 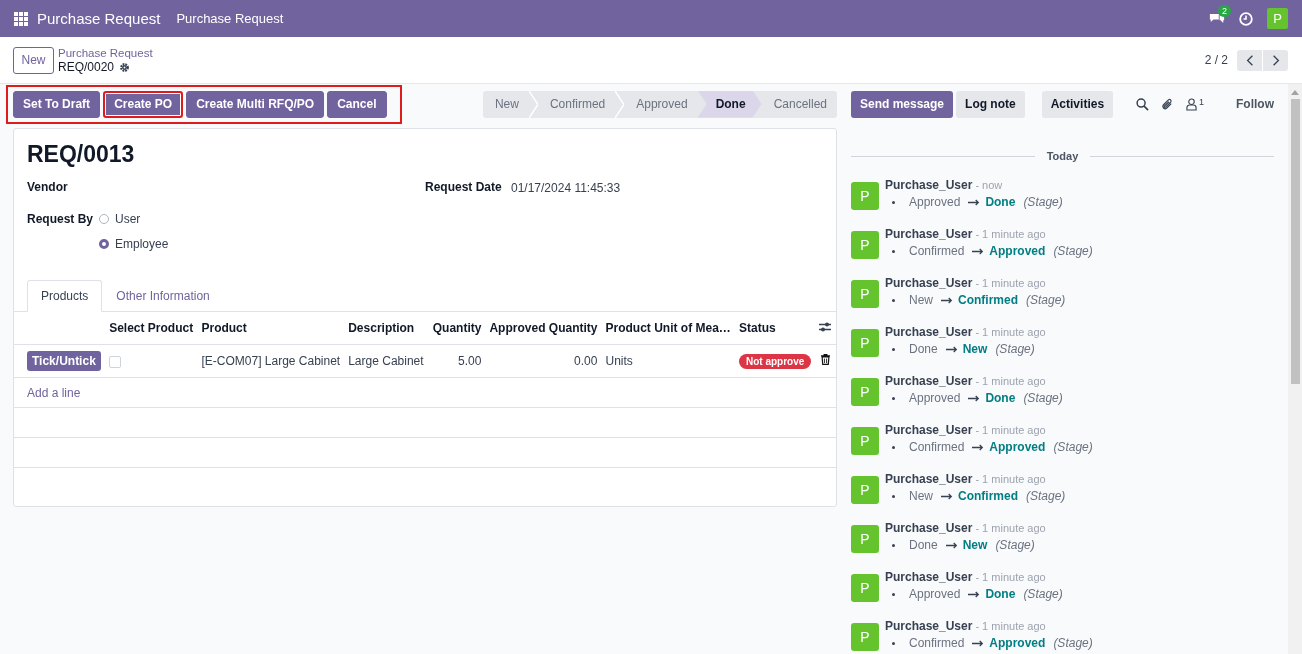 What do you see at coordinates (105, 53) in the screenshot?
I see `breadcrumb-link: Purchase Request` at bounding box center [105, 53].